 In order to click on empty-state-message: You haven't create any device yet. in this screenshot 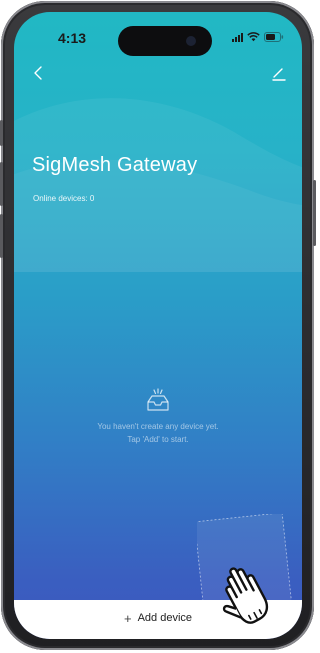, I will do `click(158, 426)`.